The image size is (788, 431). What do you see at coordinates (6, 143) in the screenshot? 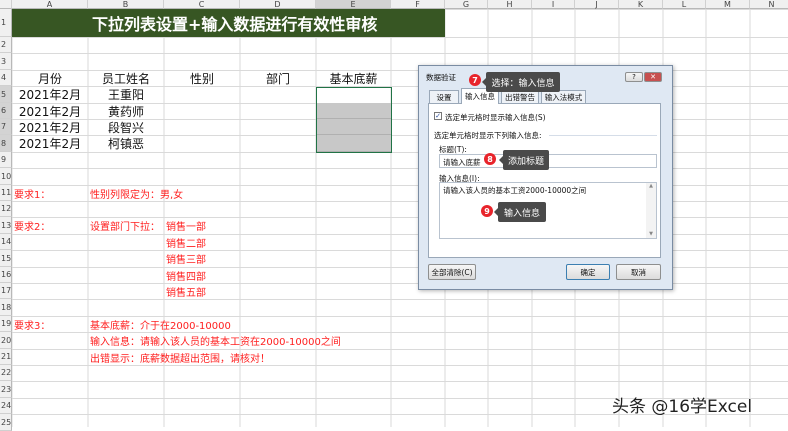
I see `row-header: 8` at bounding box center [6, 143].